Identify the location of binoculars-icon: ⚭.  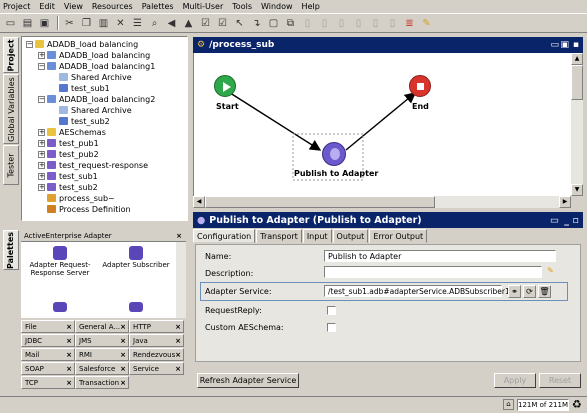
(514, 291).